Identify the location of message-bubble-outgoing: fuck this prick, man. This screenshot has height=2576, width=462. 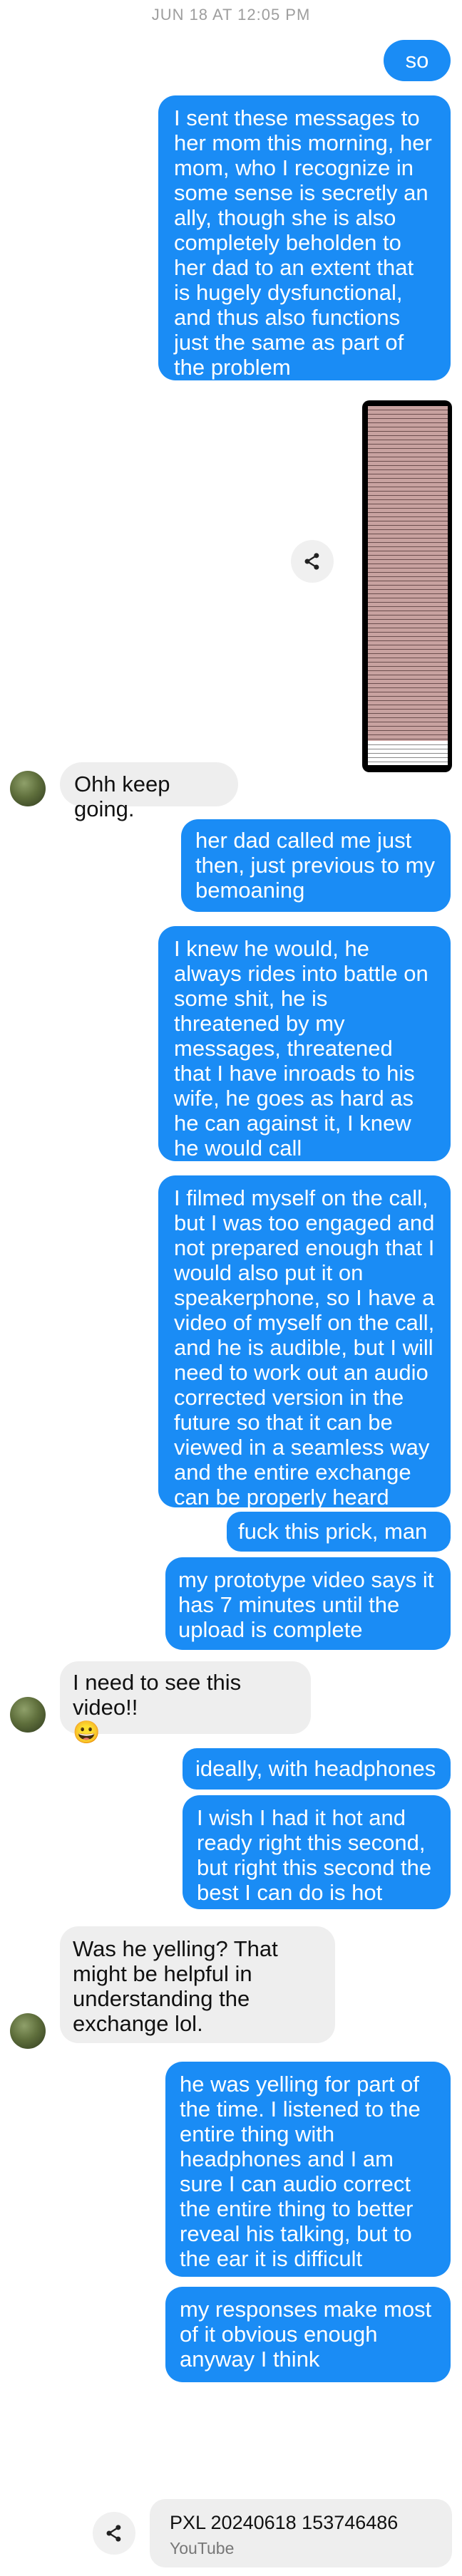
(339, 1532).